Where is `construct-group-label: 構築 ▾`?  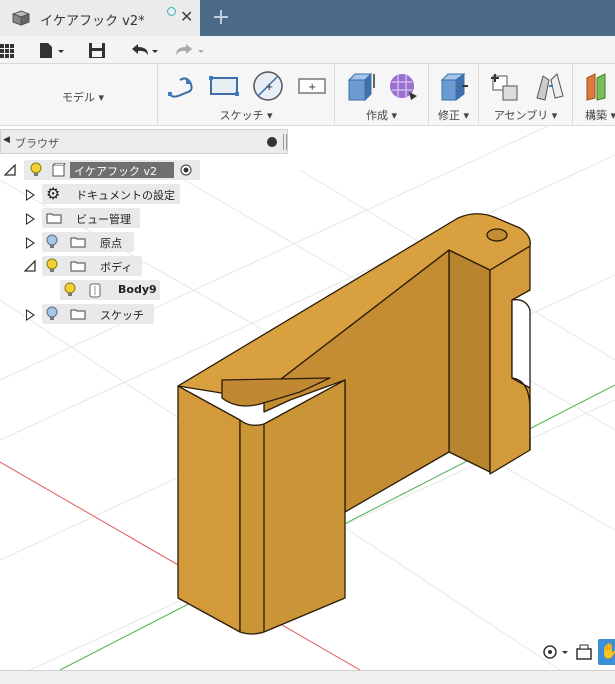
construct-group-label: 構築 ▾ is located at coordinates (600, 115).